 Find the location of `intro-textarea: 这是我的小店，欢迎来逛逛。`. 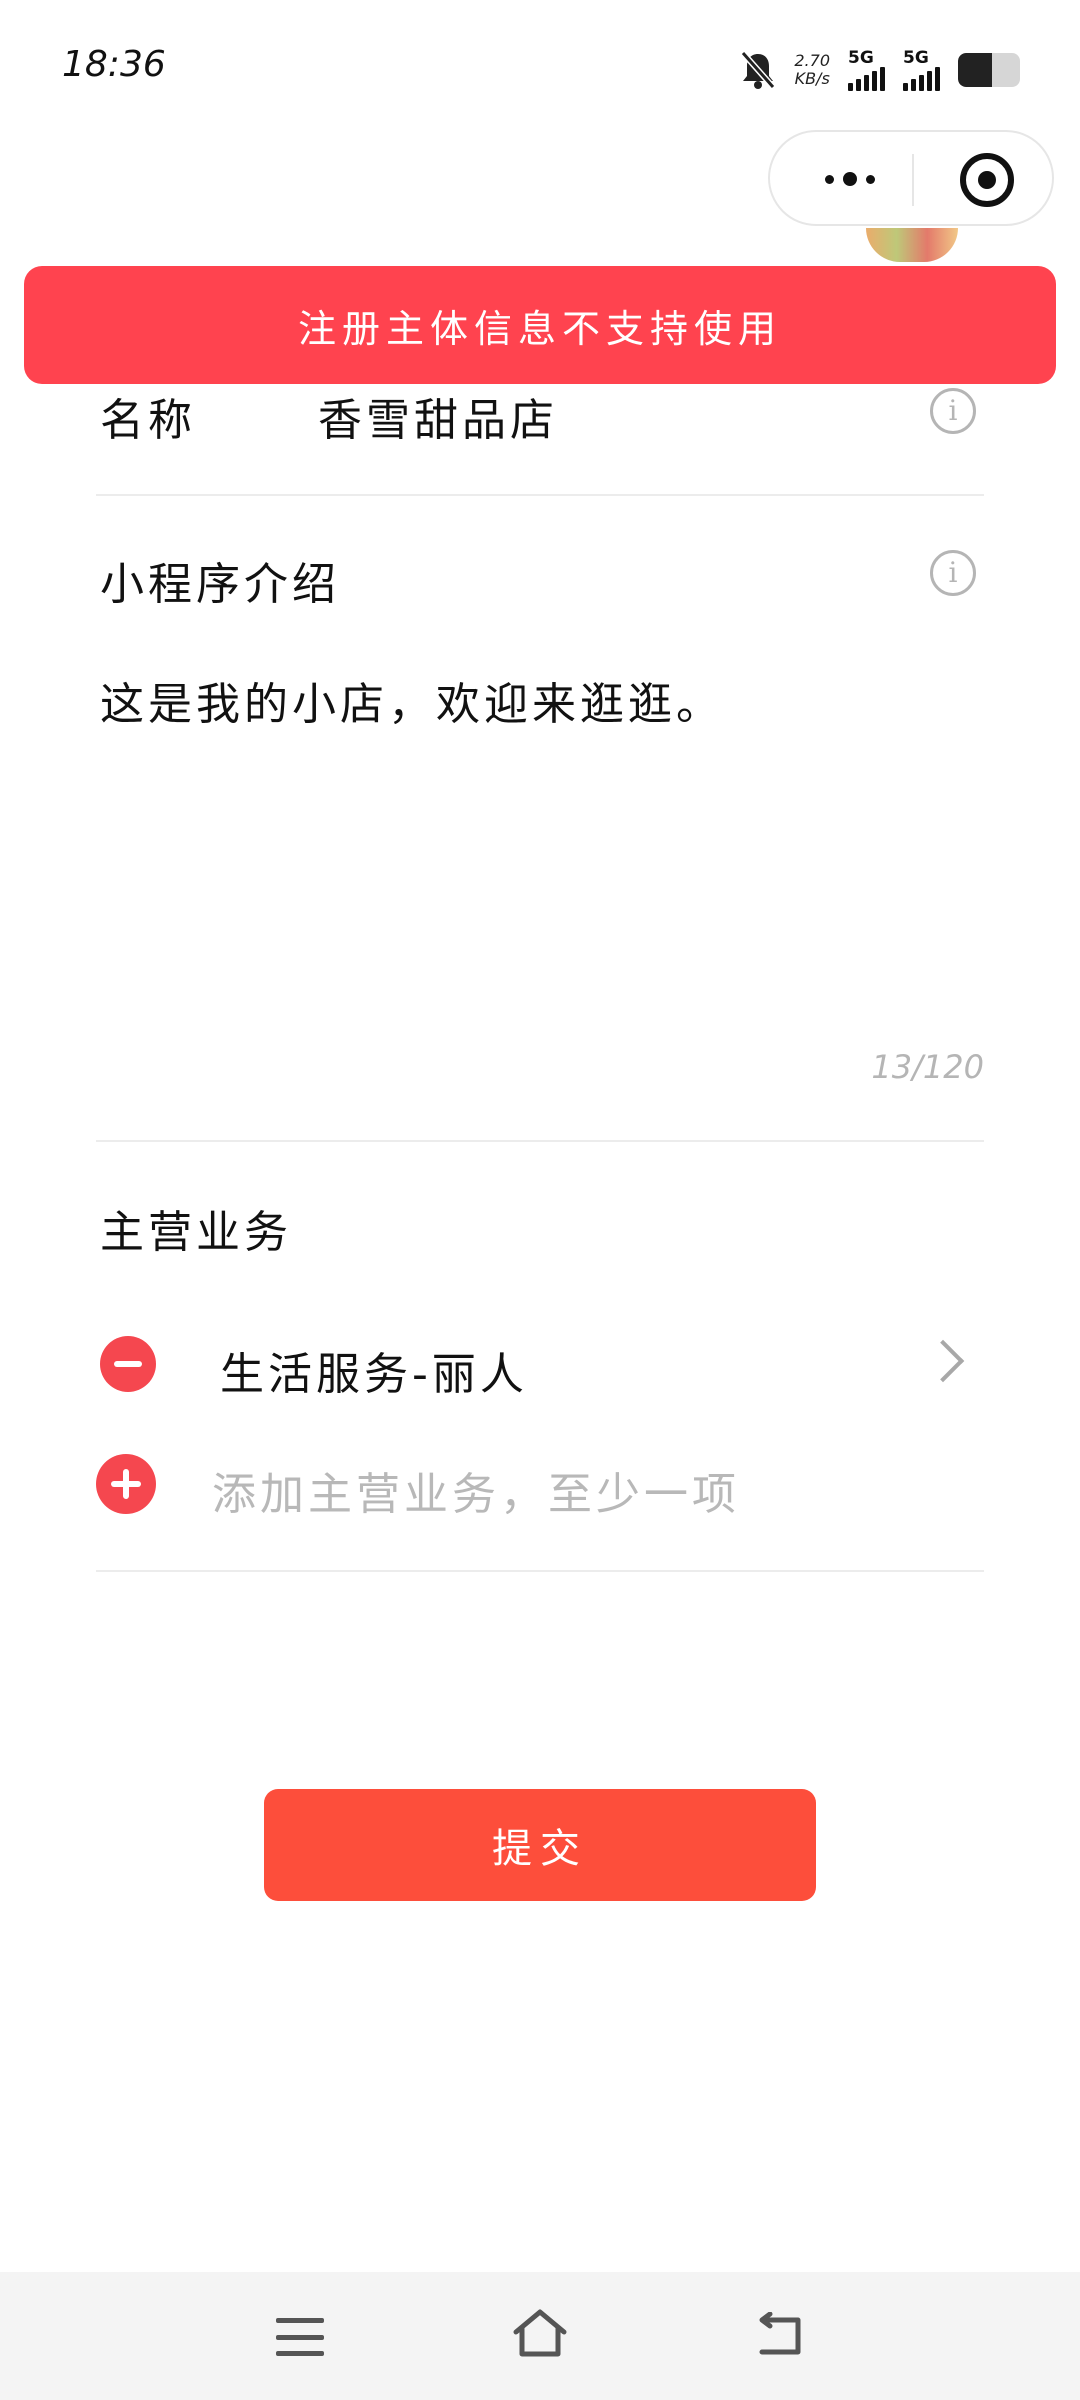

intro-textarea: 这是我的小店，欢迎来逛逛。 is located at coordinates (412, 700).